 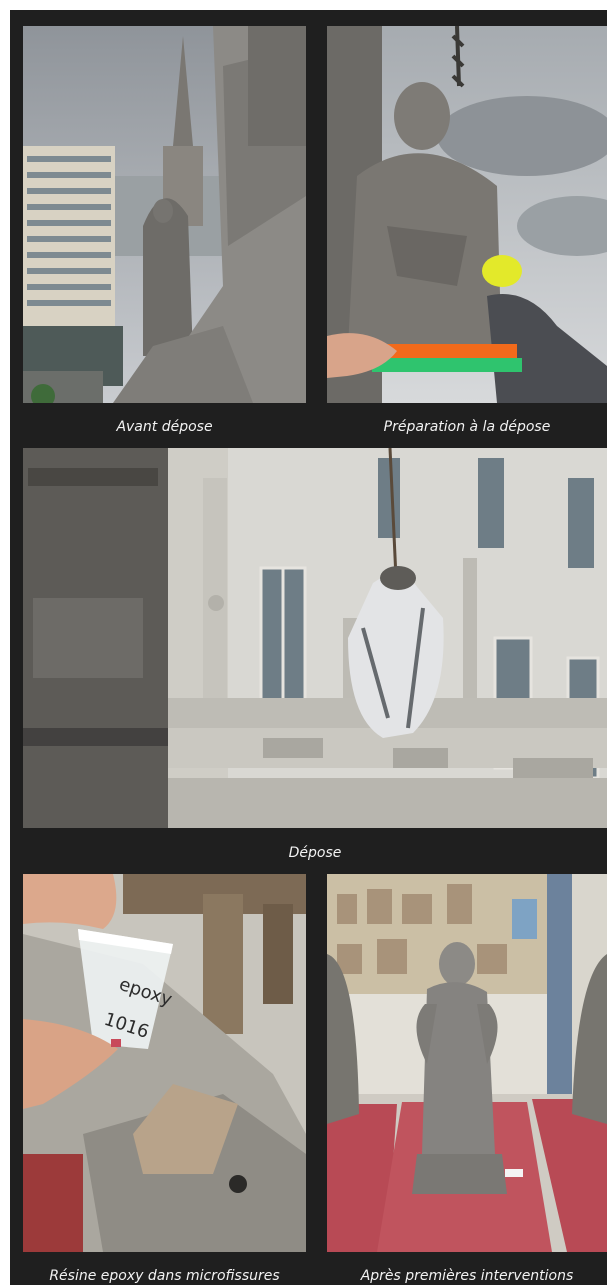 I want to click on photo-epoxy-resin: epoxy 1016, so click(x=164, y=1063).